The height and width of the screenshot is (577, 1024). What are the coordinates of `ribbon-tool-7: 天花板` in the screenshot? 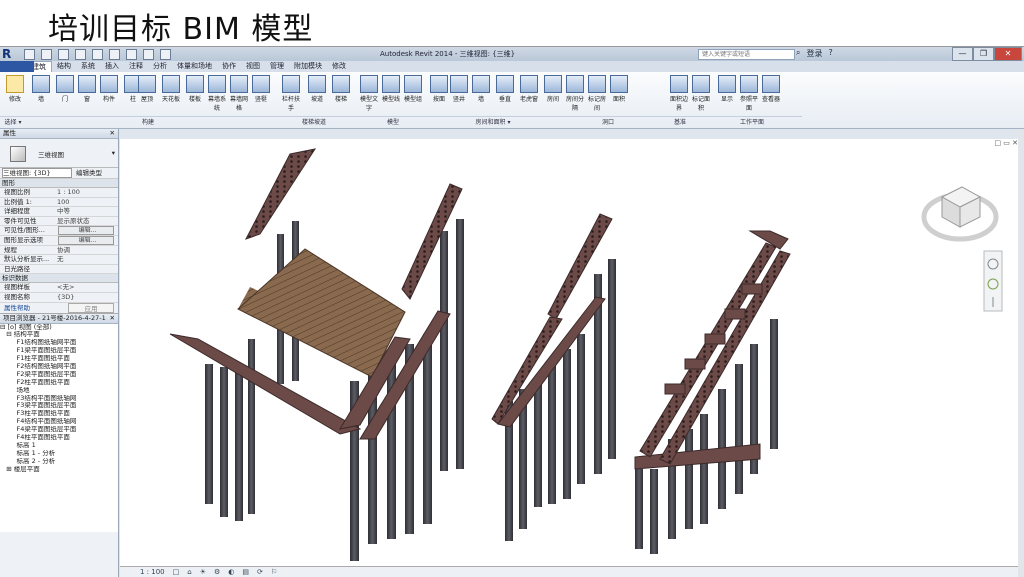 It's located at (171, 89).